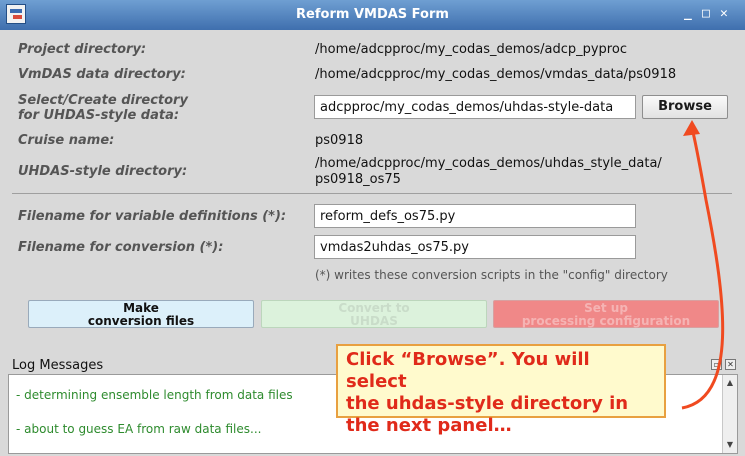 The image size is (745, 456). I want to click on arrow-curve, so click(703, 268).